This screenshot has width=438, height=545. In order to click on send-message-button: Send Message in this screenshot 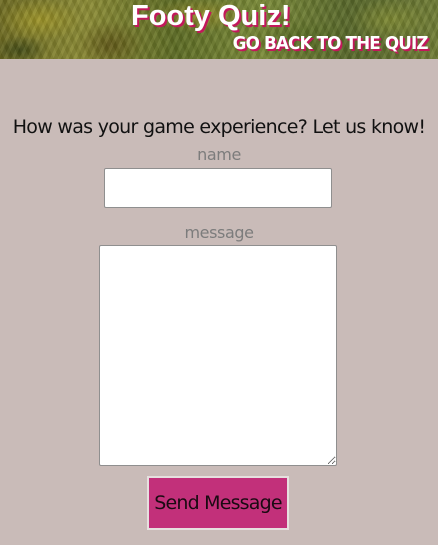, I will do `click(218, 503)`.